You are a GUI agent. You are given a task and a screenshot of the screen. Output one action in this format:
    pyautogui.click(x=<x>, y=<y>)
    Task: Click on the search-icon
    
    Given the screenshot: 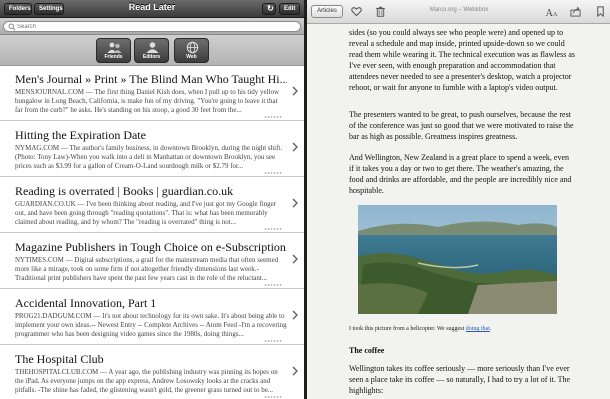 What is the action you would take?
    pyautogui.click(x=12, y=27)
    